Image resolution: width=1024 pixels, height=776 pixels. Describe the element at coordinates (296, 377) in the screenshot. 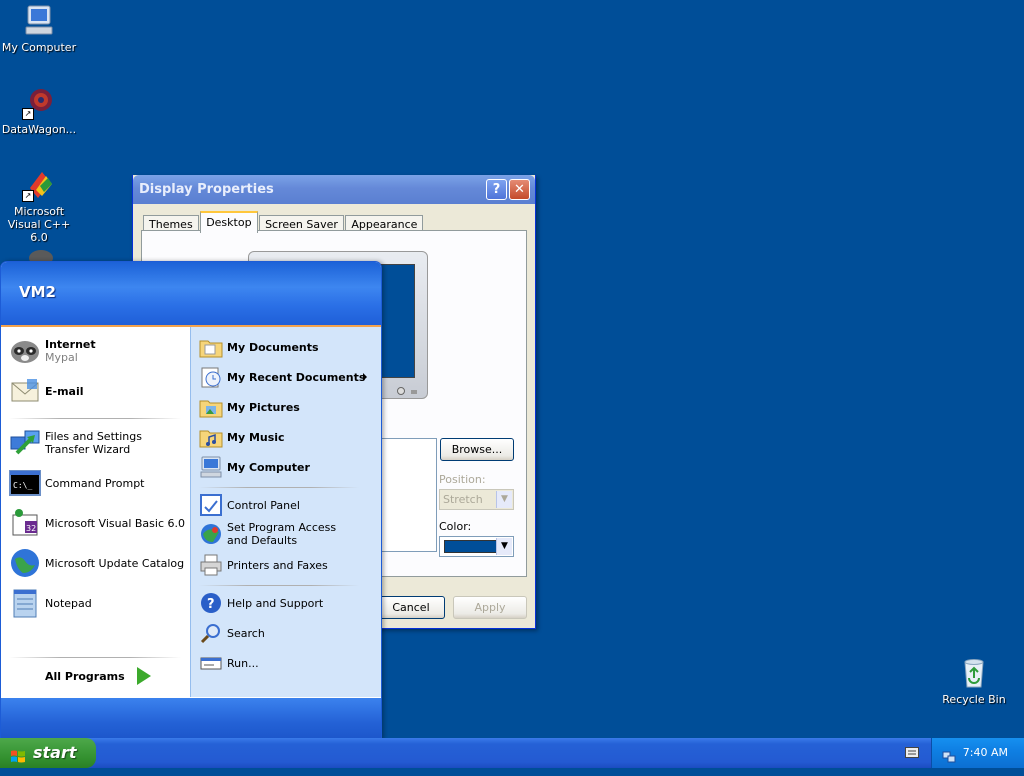

I see `start-item-label: My Recent Documents` at that location.